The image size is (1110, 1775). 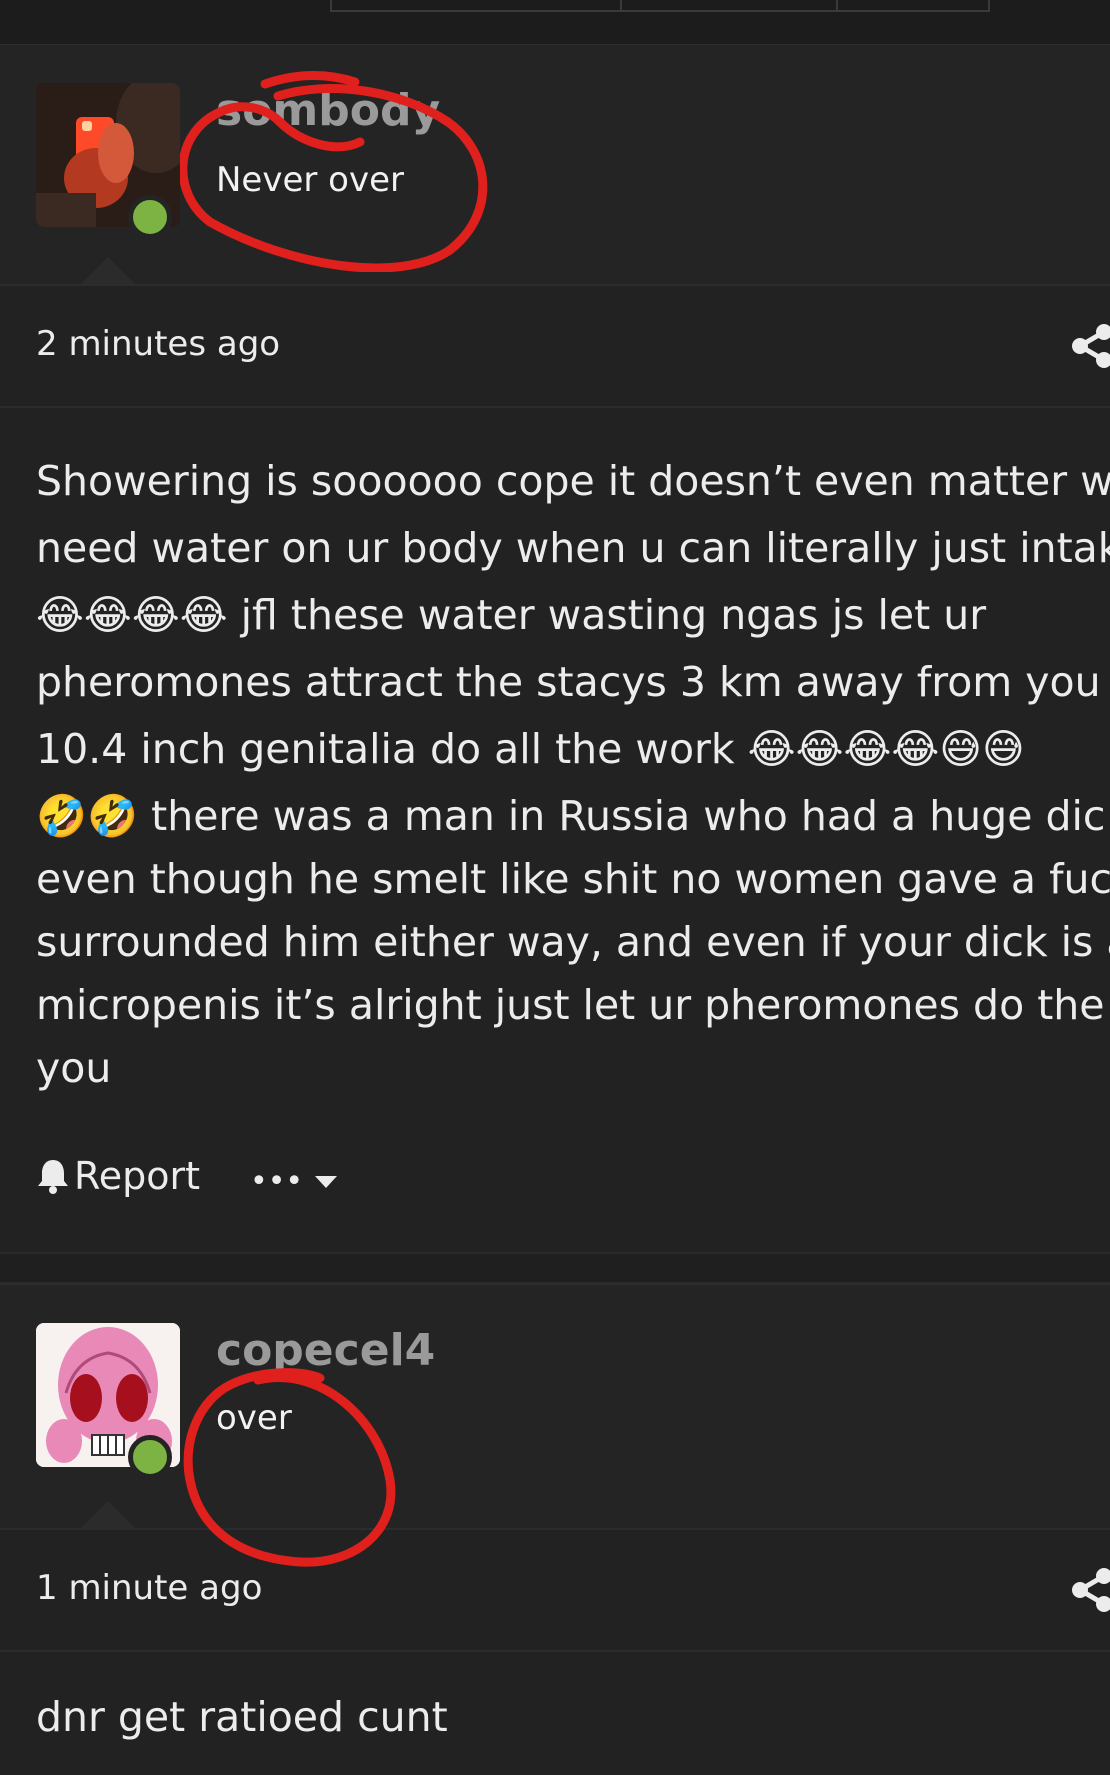 I want to click on timestamp: 1 minute ago, so click(x=149, y=1588).